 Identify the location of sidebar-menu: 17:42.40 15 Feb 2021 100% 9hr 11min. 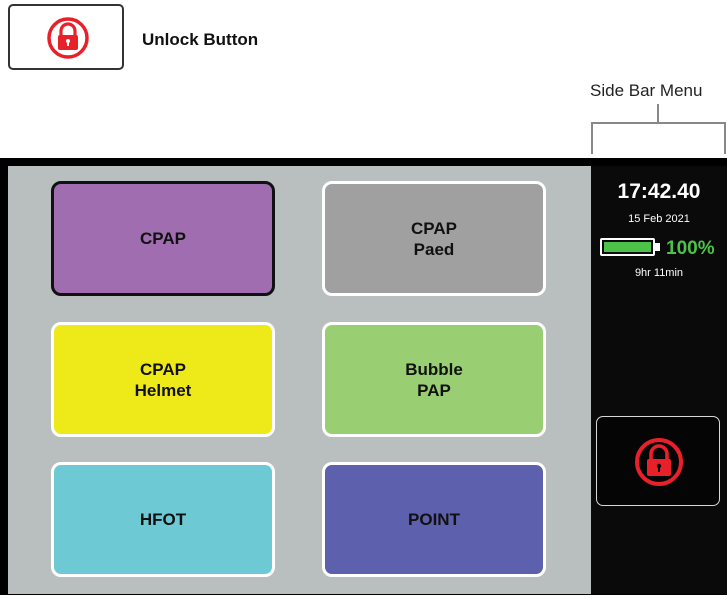
(659, 380).